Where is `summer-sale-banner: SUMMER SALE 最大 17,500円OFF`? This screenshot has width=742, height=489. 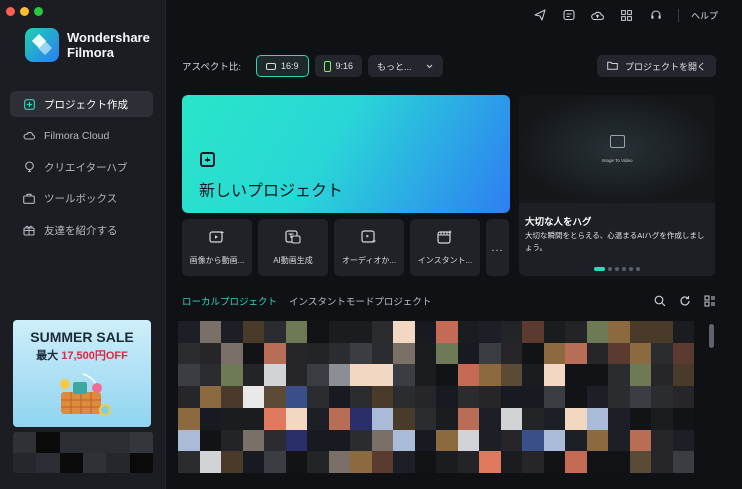 summer-sale-banner: SUMMER SALE 最大 17,500円OFF is located at coordinates (82, 373).